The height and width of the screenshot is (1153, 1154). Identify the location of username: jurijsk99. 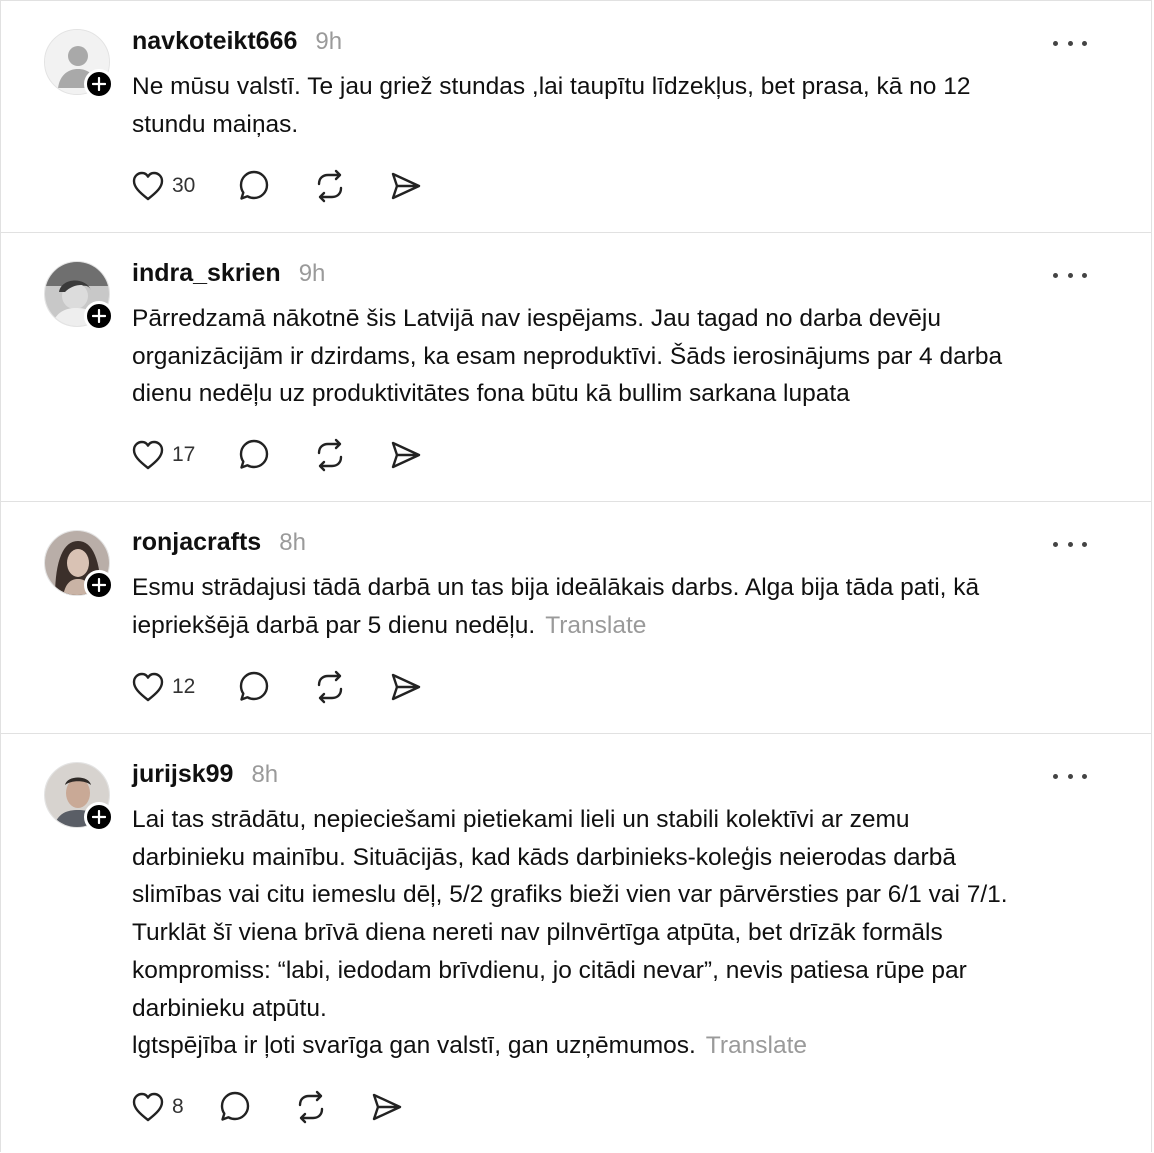
(182, 774).